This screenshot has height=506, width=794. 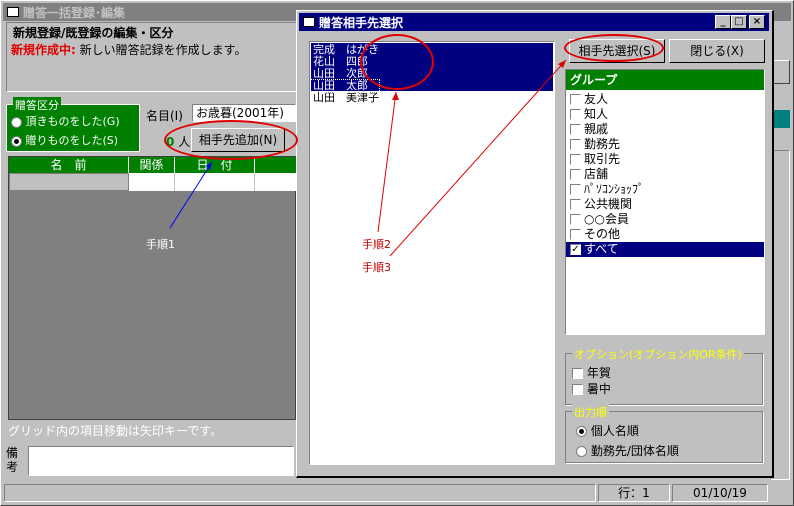 What do you see at coordinates (562, 64) in the screenshot?
I see `arrow-step3-head` at bounding box center [562, 64].